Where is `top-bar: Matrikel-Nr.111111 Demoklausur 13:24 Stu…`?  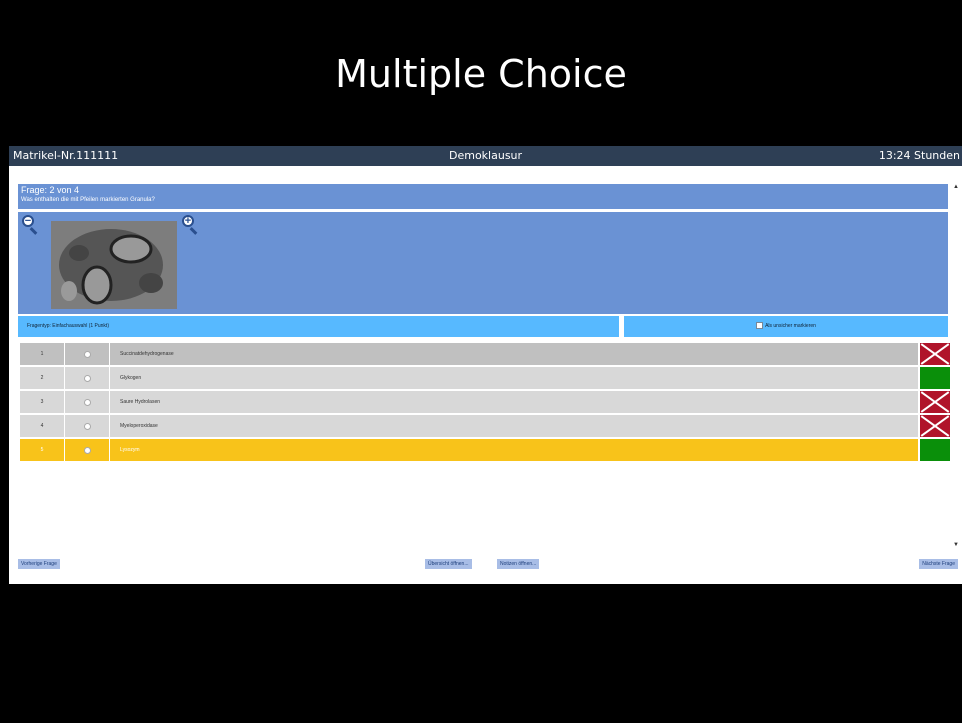 top-bar: Matrikel-Nr.111111 Demoklausur 13:24 Stu… is located at coordinates (485, 156).